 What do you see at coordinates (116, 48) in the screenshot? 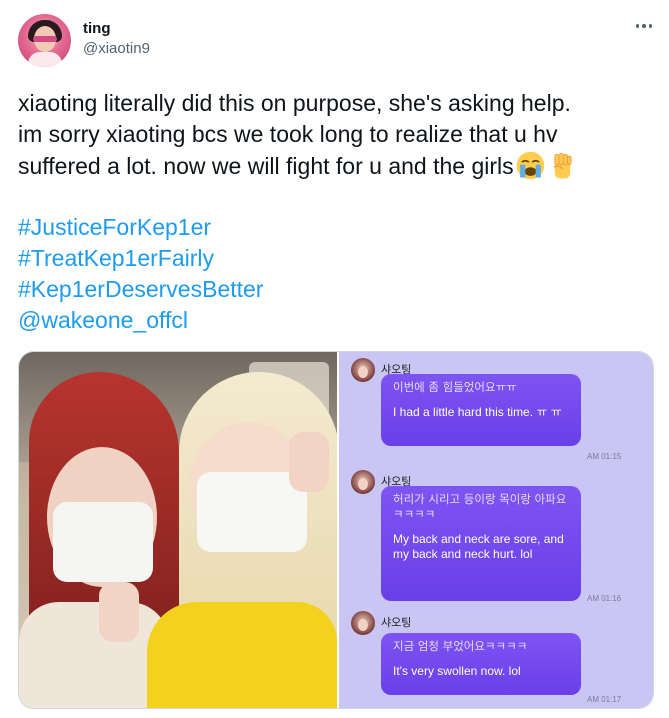
I see `user-handle: @xiaotin9` at bounding box center [116, 48].